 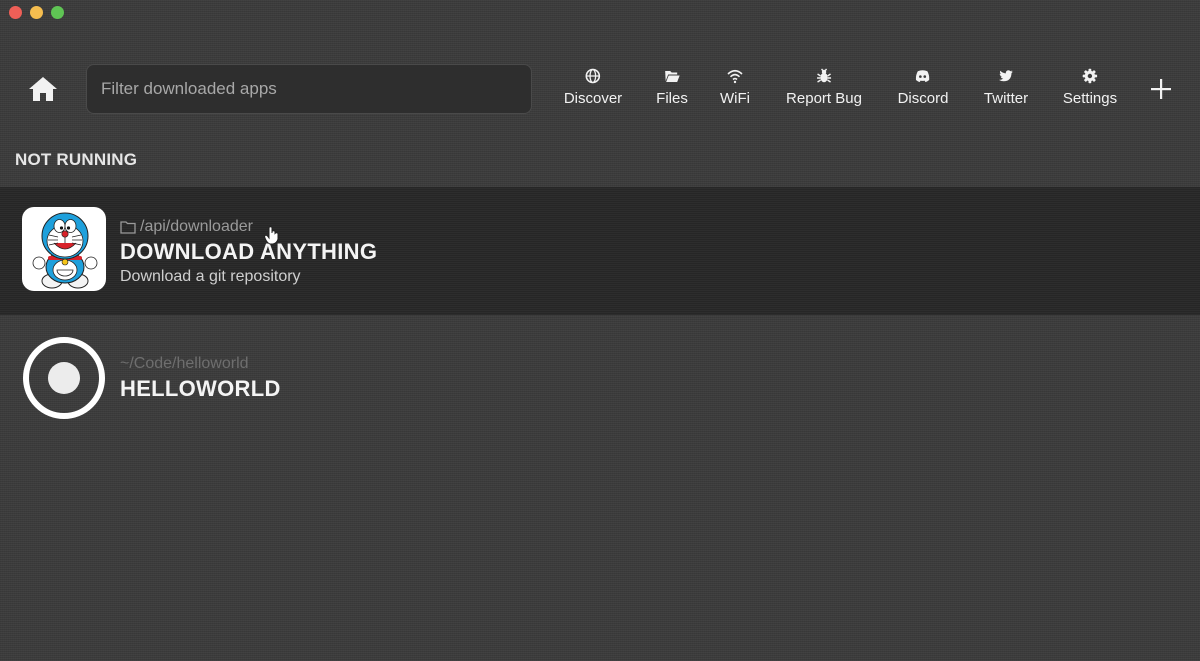 What do you see at coordinates (200, 388) in the screenshot?
I see `app-name: HELLOWORLD` at bounding box center [200, 388].